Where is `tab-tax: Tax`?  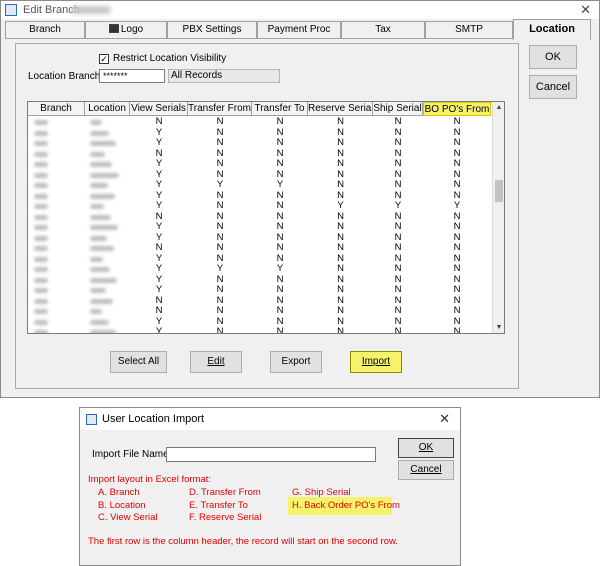
tab-tax: Tax is located at coordinates (383, 29).